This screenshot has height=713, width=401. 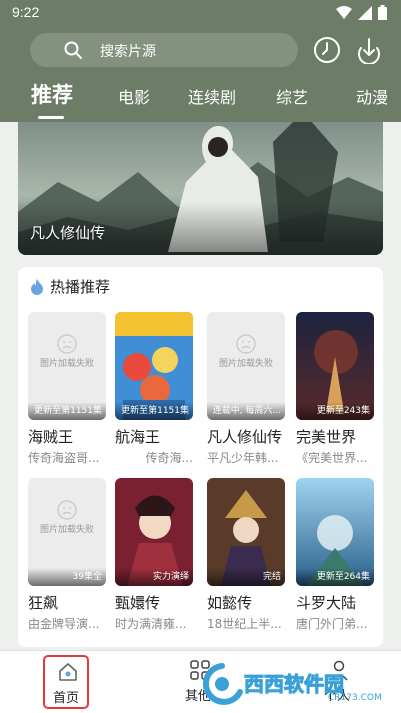 What do you see at coordinates (335, 532) in the screenshot?
I see `poster-image: 更新至264集` at bounding box center [335, 532].